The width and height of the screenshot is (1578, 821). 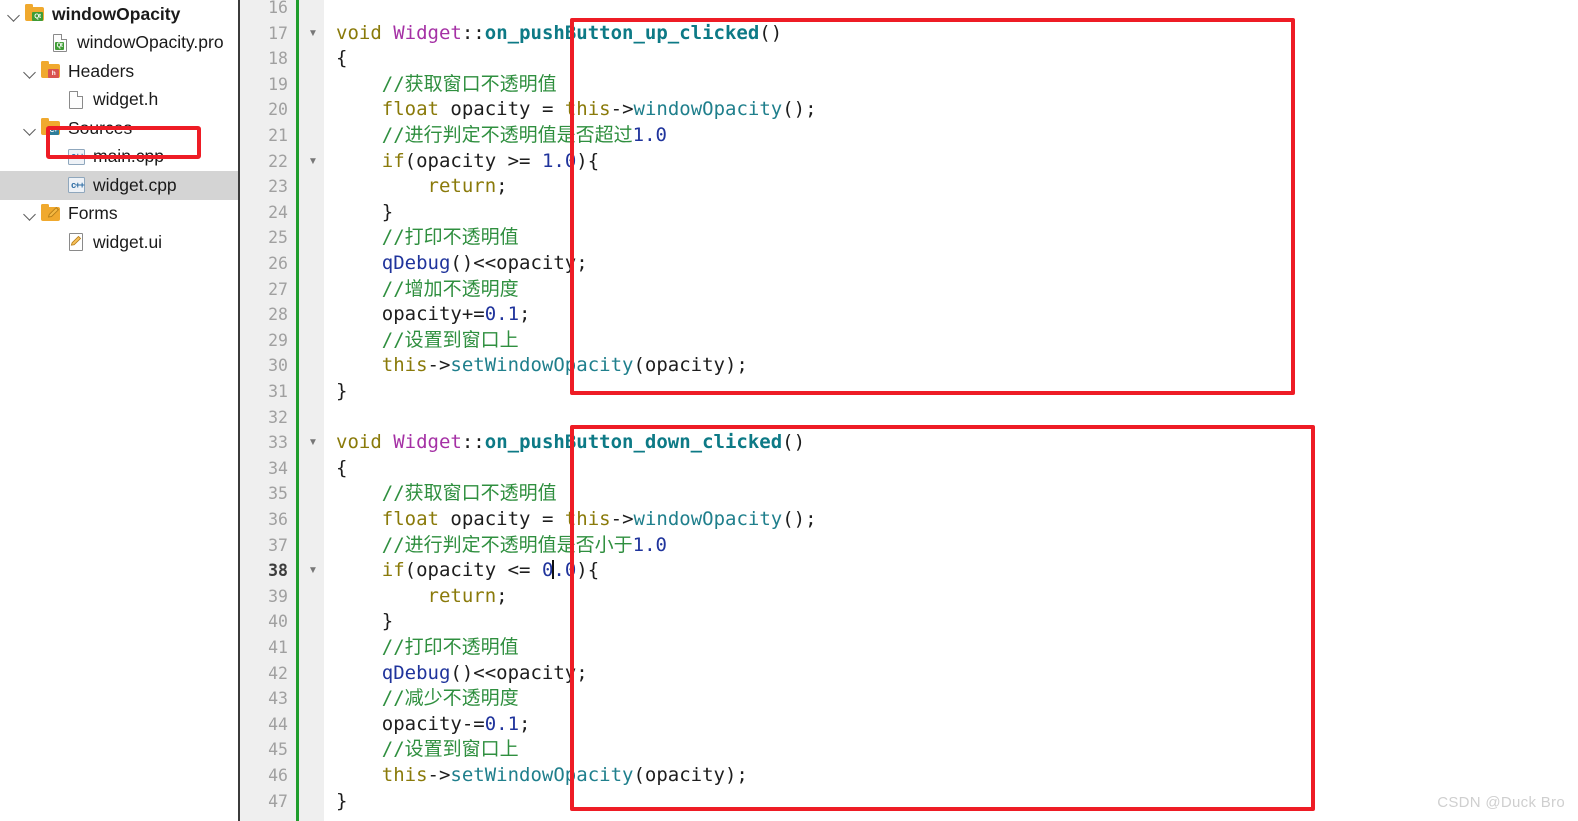 I want to click on tree-item-headers: h Headers, so click(x=119, y=71).